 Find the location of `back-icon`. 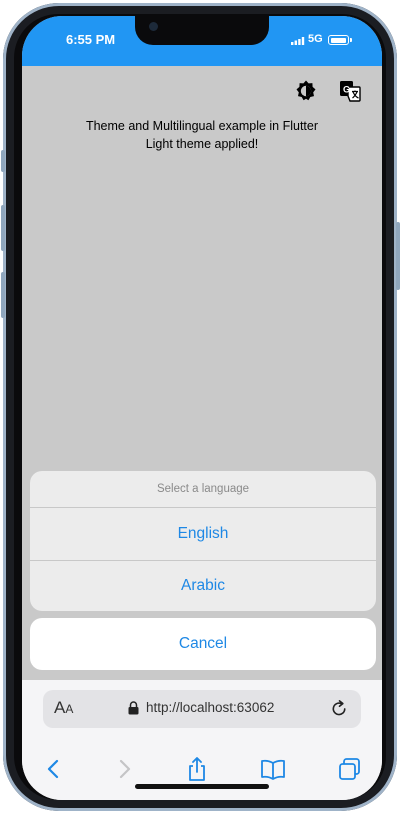

back-icon is located at coordinates (53, 769).